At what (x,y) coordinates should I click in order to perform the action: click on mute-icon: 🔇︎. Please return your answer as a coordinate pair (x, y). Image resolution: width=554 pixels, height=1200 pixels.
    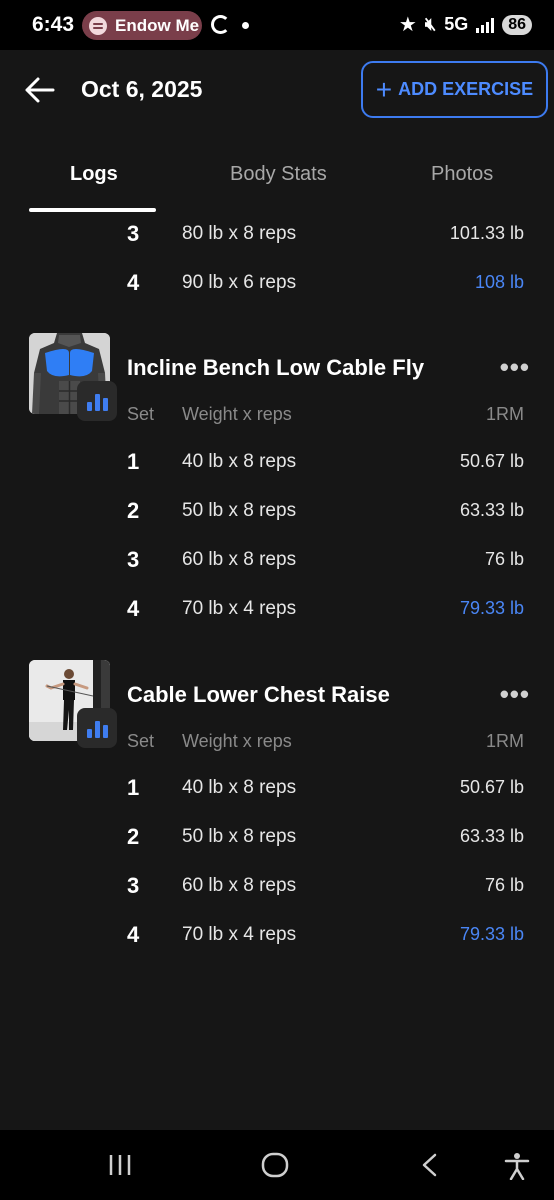
    Looking at the image, I should click on (430, 24).